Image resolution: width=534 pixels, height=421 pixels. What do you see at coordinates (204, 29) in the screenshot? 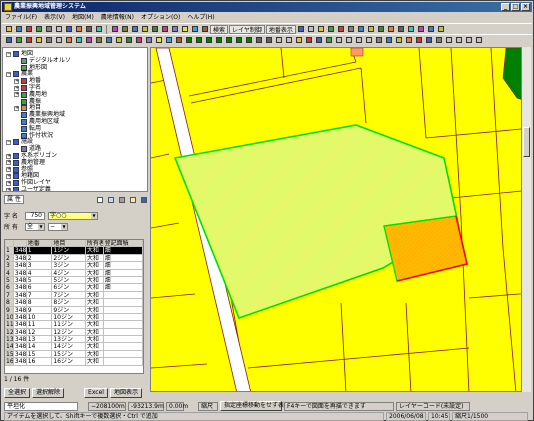
I see `export-icon` at bounding box center [204, 29].